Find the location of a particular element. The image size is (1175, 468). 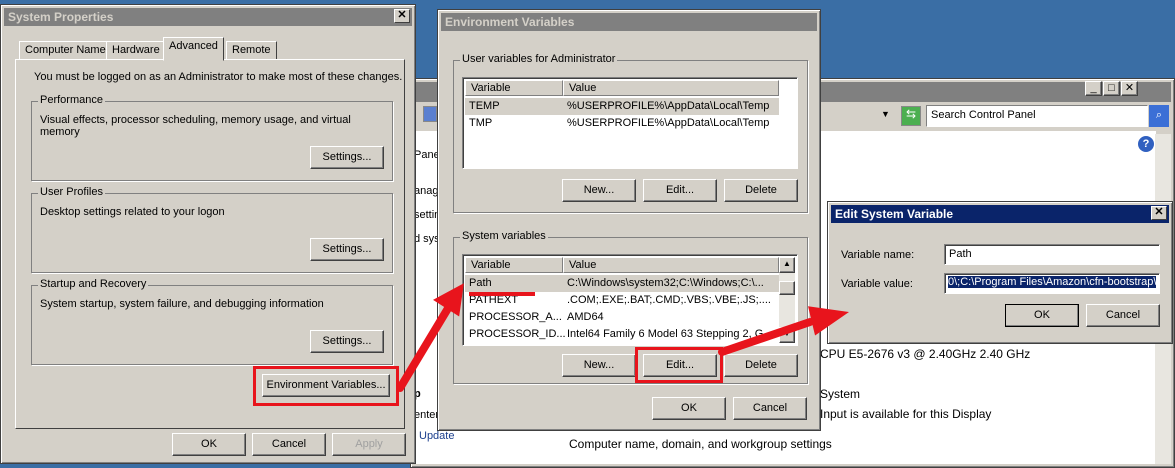

pen-touch-value: Input is available for this Display is located at coordinates (906, 414).